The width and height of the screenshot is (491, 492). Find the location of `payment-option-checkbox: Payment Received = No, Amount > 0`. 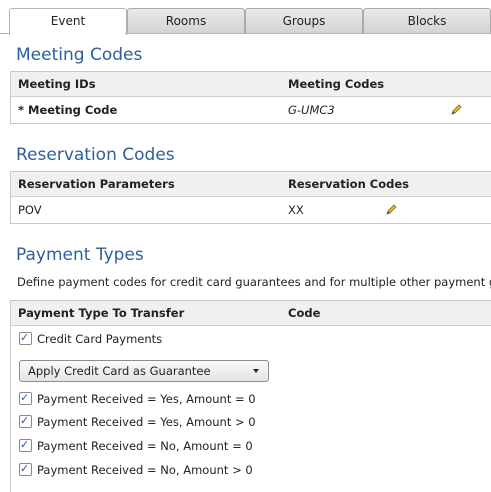

payment-option-checkbox: Payment Received = No, Amount > 0 is located at coordinates (136, 470).